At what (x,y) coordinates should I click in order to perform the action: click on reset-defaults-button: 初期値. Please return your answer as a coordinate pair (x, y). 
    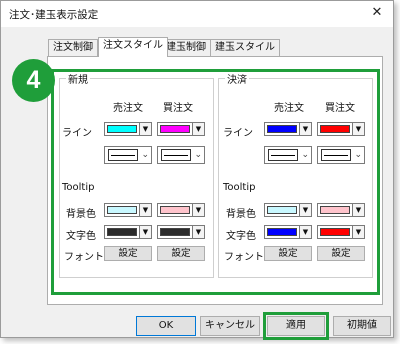
    Looking at the image, I should click on (362, 326).